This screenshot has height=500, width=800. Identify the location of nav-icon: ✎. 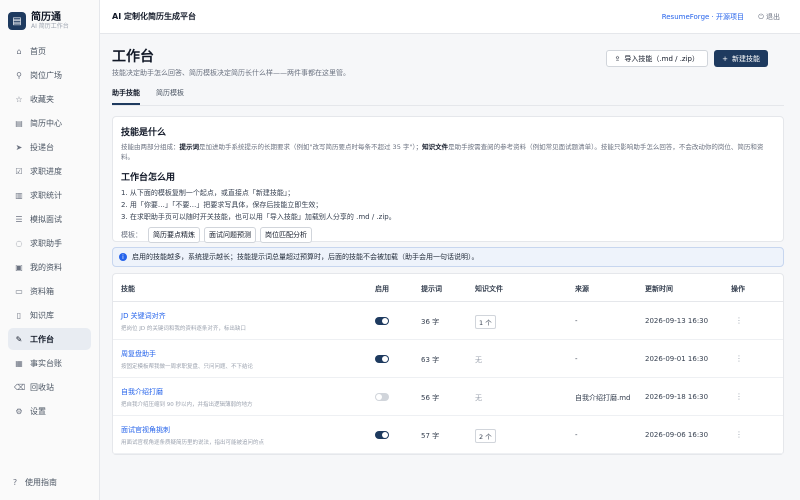
(19, 339).